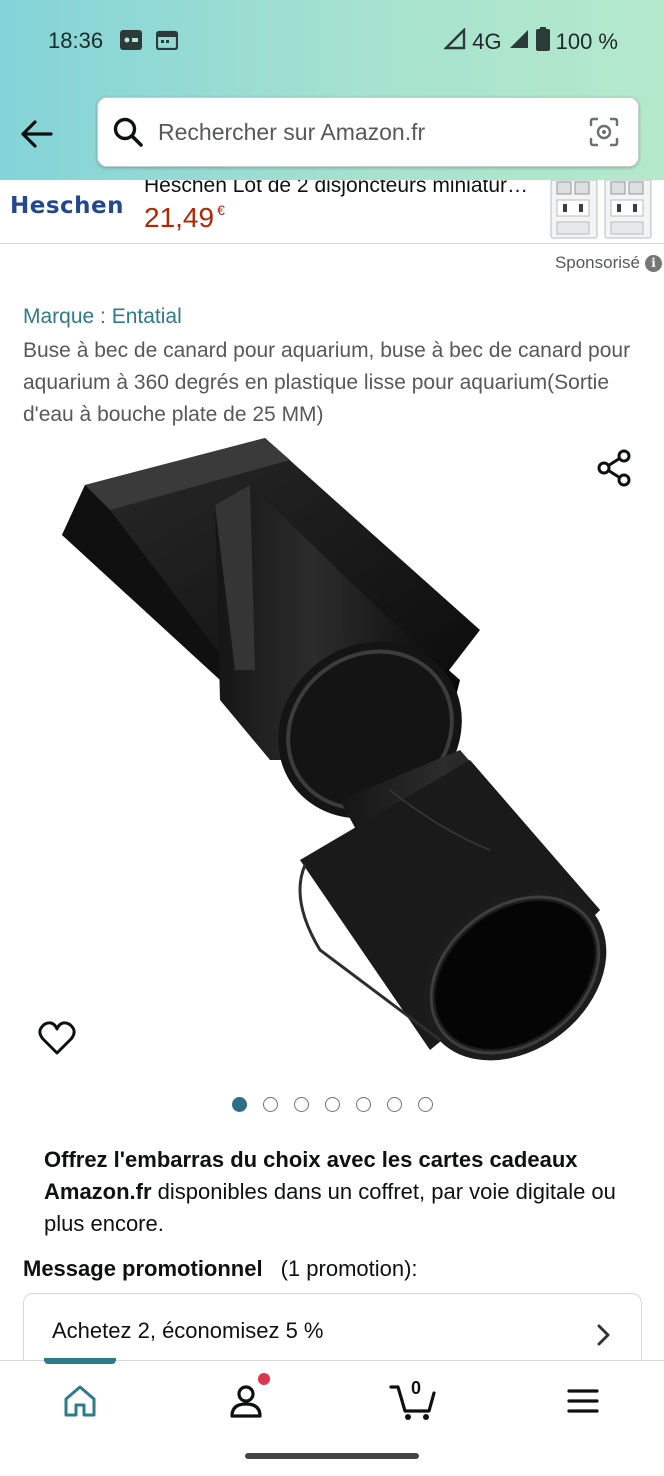  I want to click on search-input, so click(368, 132).